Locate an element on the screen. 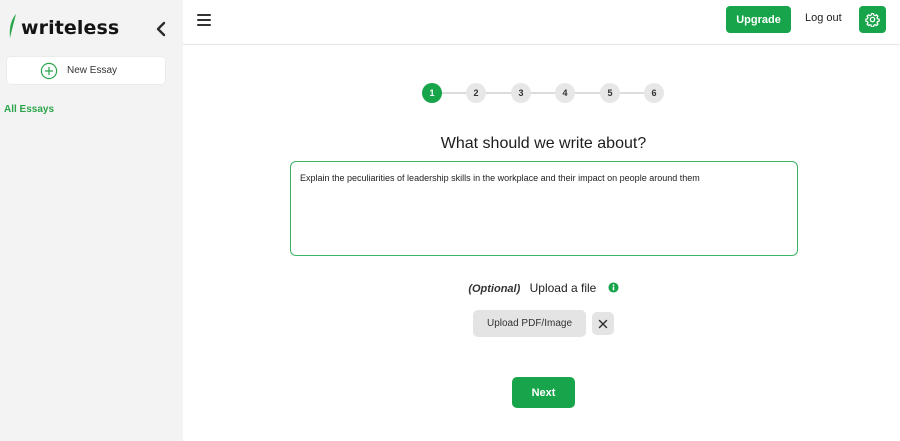 The image size is (900, 441). close-icon is located at coordinates (603, 323).